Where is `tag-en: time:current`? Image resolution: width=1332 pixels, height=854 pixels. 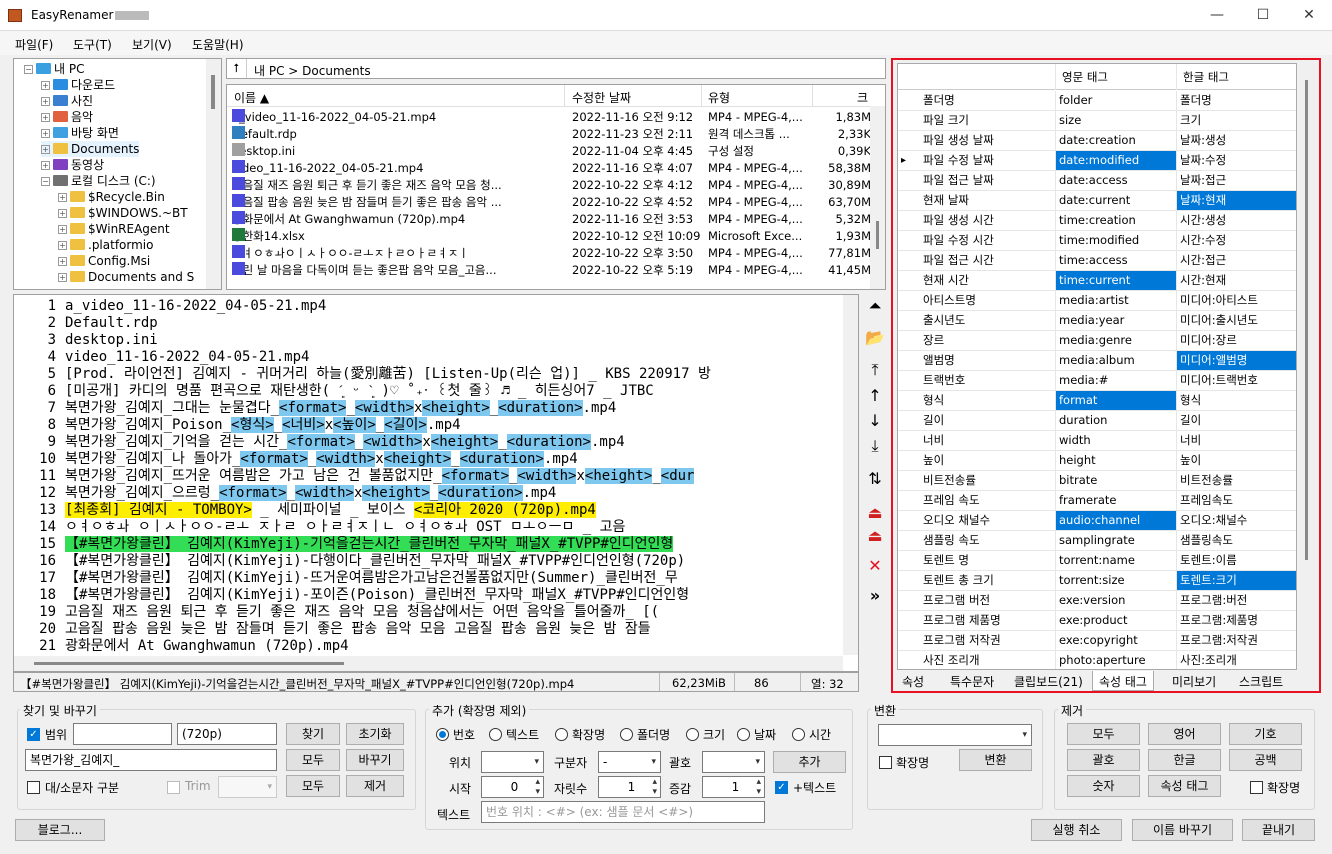
tag-en: time:current is located at coordinates (1116, 280).